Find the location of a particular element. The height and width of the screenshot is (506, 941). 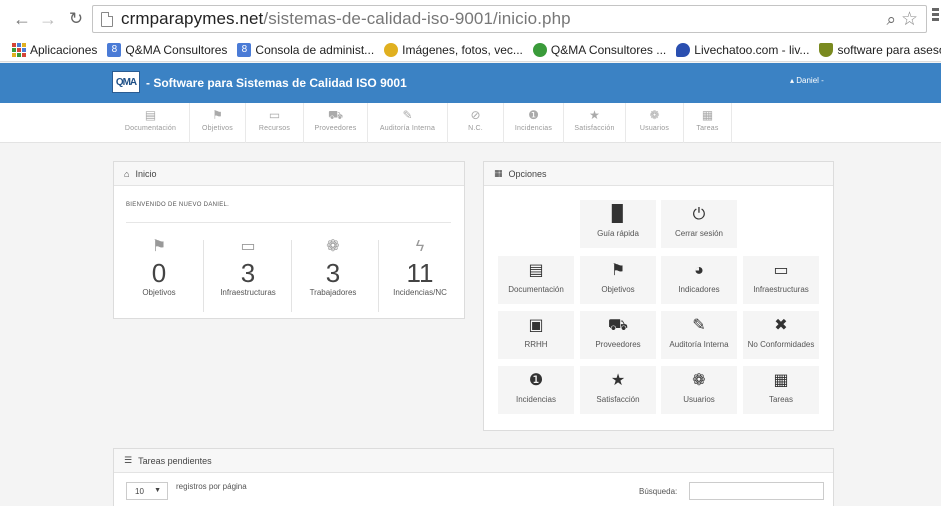

tile-label: Usuarios is located at coordinates (699, 399).